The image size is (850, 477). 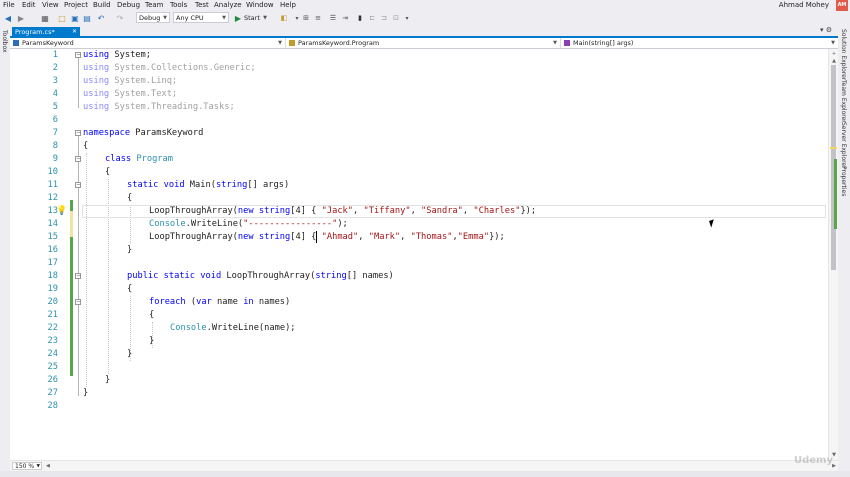 I want to click on line-number: 22, so click(x=52, y=328).